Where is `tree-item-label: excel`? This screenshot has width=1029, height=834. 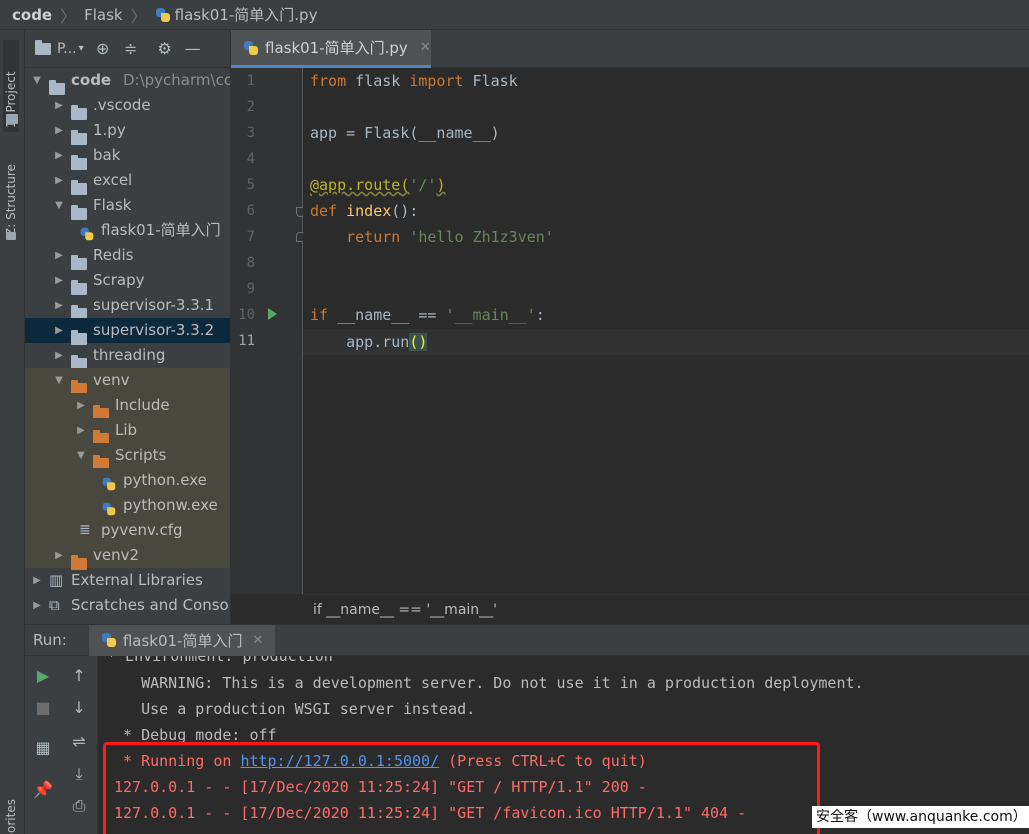 tree-item-label: excel is located at coordinates (113, 180).